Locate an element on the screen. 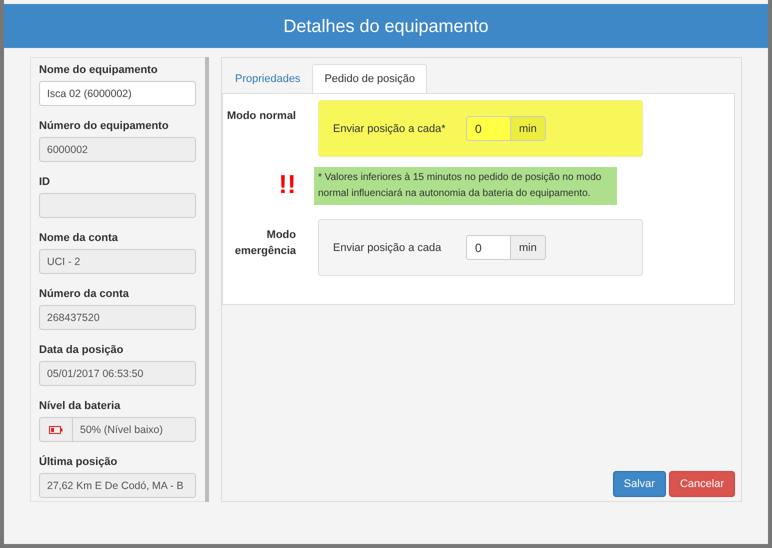 The height and width of the screenshot is (548, 772). warning-note: * Valores inferiores à 15 minutos no pedido de posição no modo normal influenciará na autonomia da bateria do equipamento. is located at coordinates (465, 186).